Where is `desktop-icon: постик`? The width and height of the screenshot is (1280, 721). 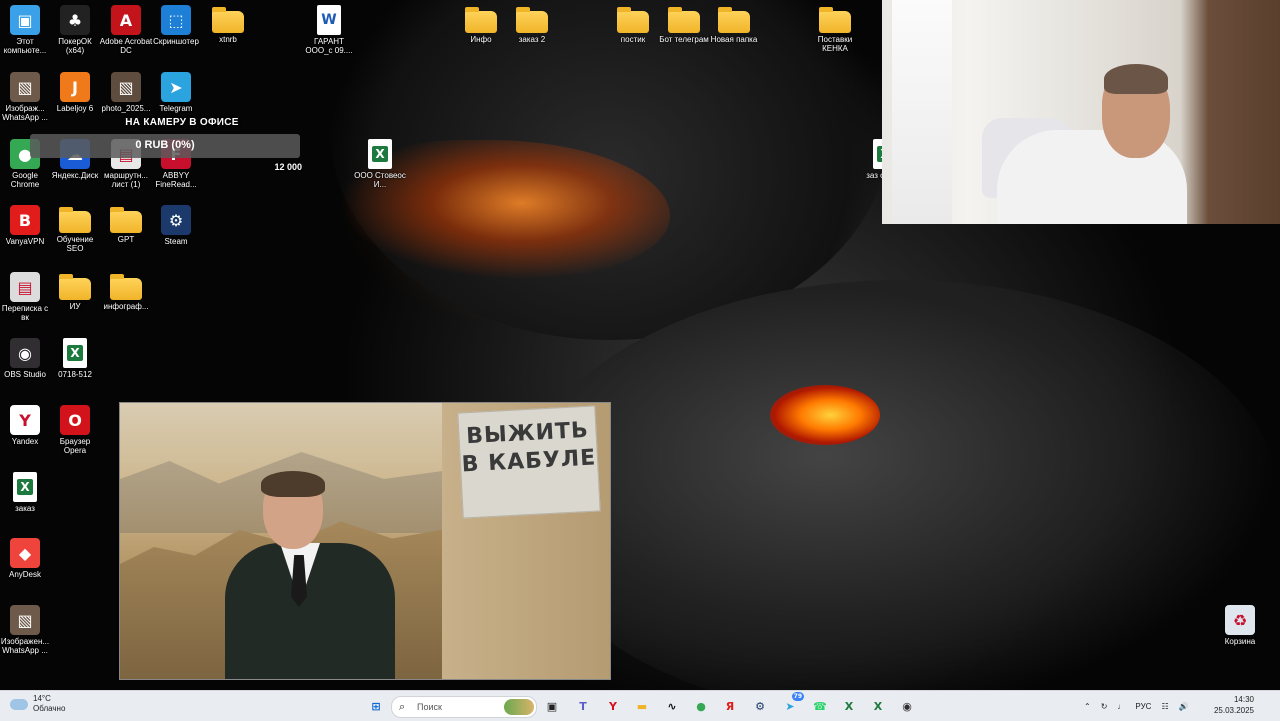 desktop-icon: постик is located at coordinates (633, 24).